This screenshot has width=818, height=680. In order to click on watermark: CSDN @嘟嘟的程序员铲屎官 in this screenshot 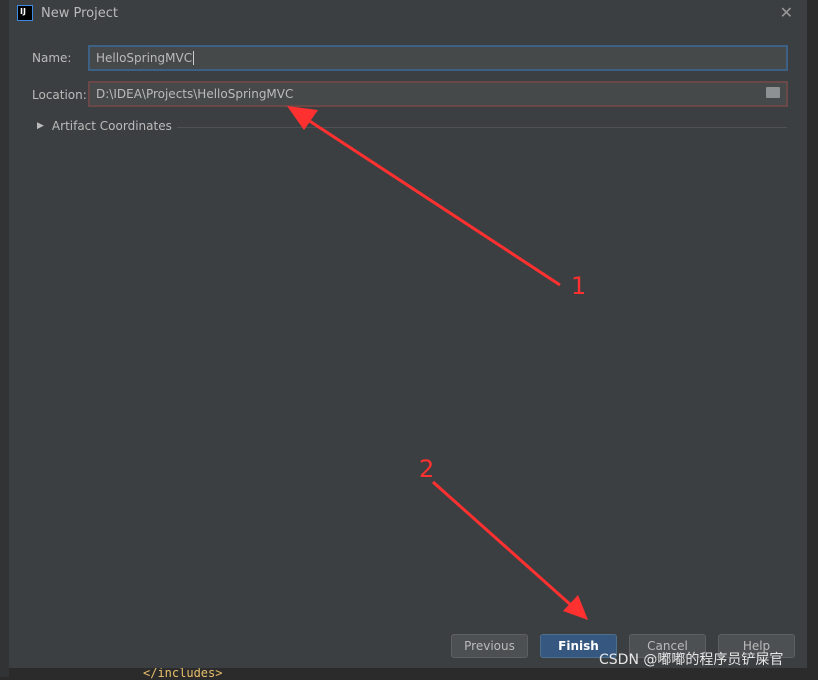, I will do `click(691, 660)`.